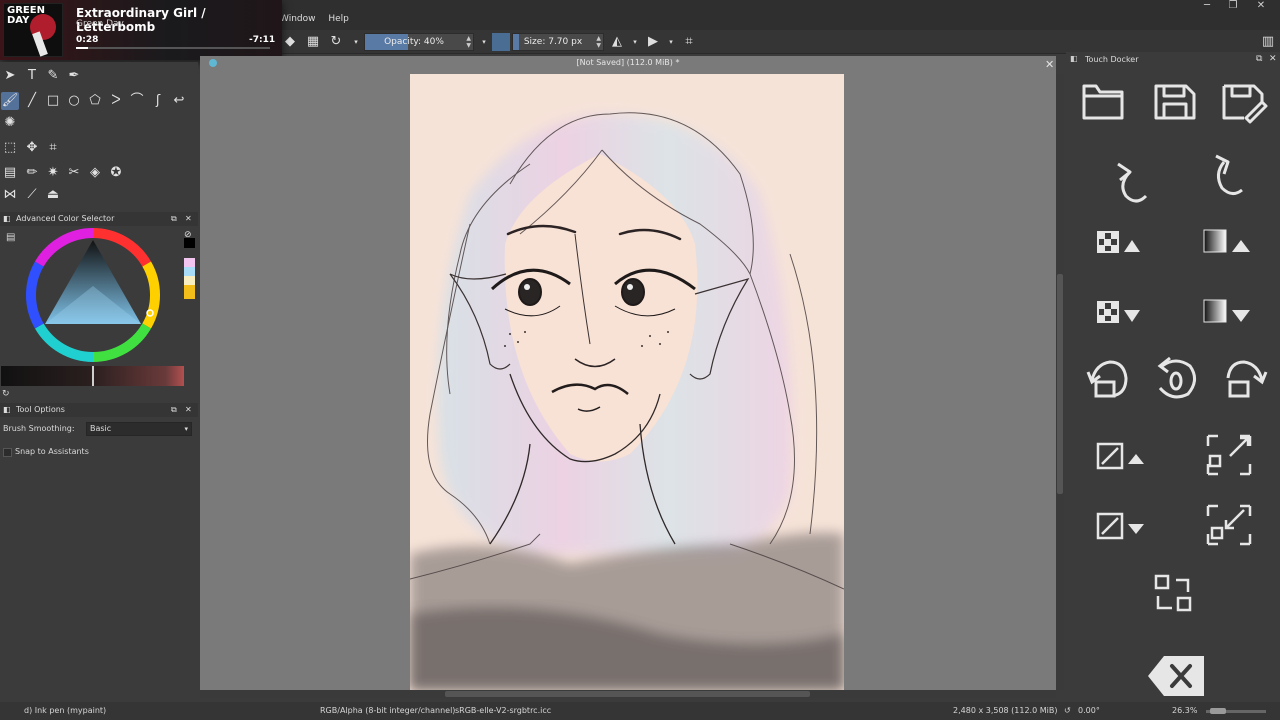  I want to click on rotation-icon: ↺, so click(1067, 710).